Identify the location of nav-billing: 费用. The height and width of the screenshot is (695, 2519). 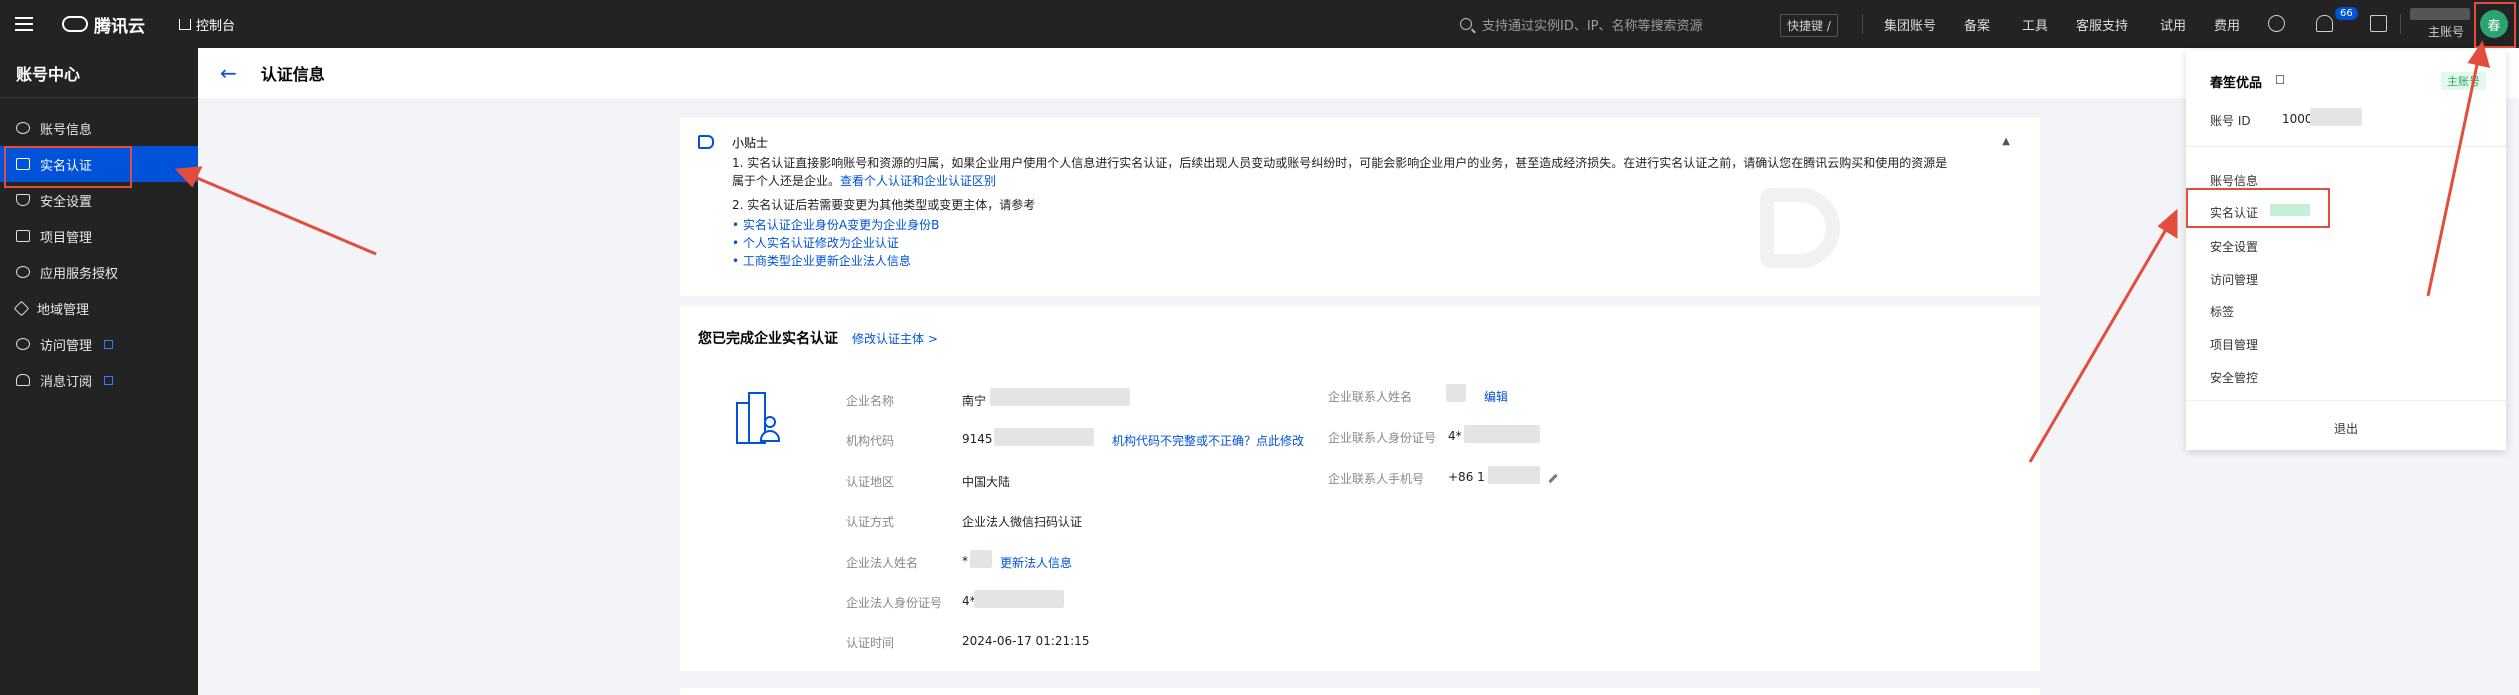
(2227, 24).